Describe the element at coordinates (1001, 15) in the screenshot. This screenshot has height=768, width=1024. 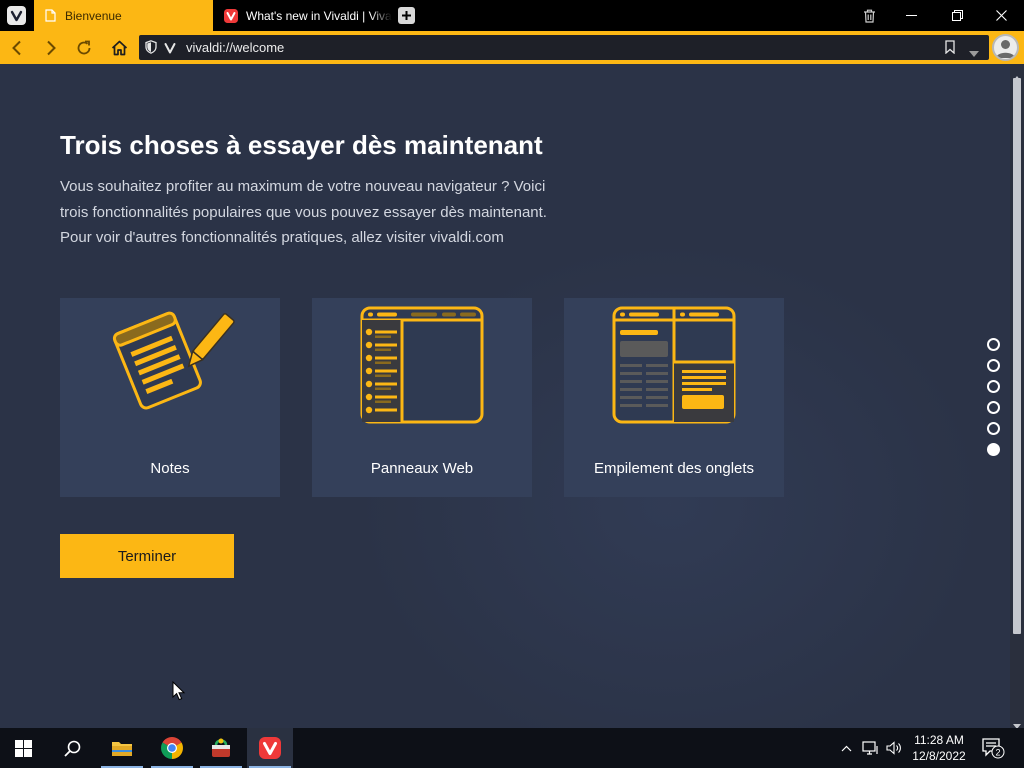
I see `close-button` at that location.